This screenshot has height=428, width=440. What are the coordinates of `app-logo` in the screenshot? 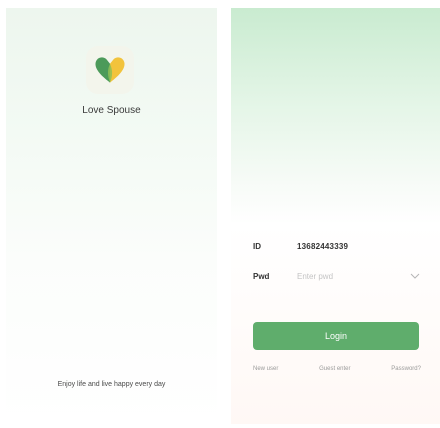 It's located at (110, 70).